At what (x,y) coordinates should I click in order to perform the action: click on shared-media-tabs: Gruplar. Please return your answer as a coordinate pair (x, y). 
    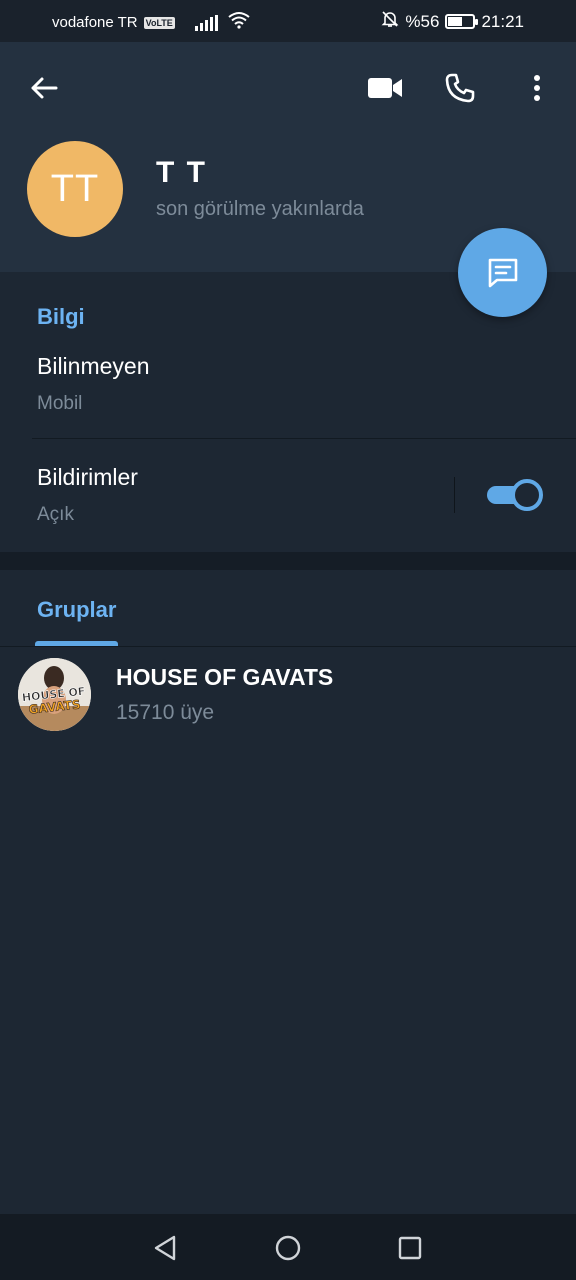
    Looking at the image, I should click on (288, 608).